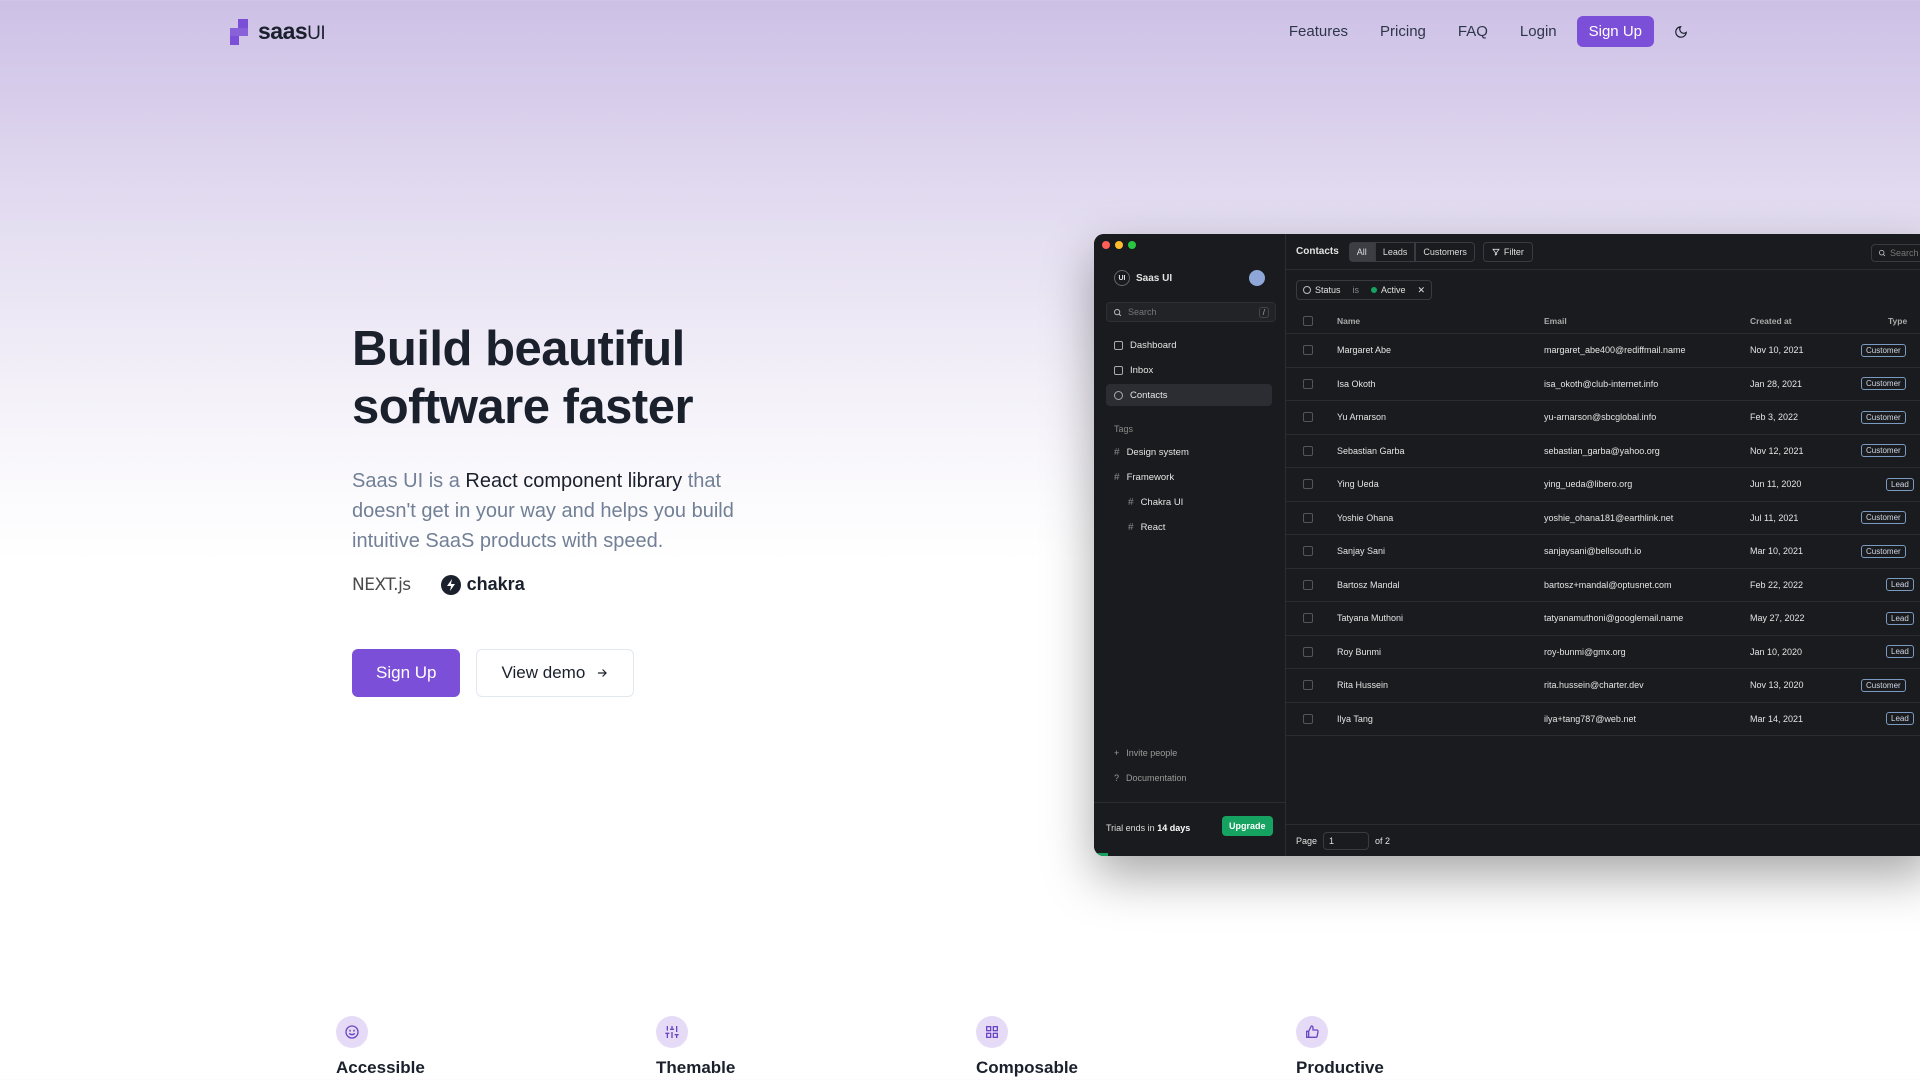  What do you see at coordinates (1395, 251) in the screenshot?
I see `tab-leads: Leads` at bounding box center [1395, 251].